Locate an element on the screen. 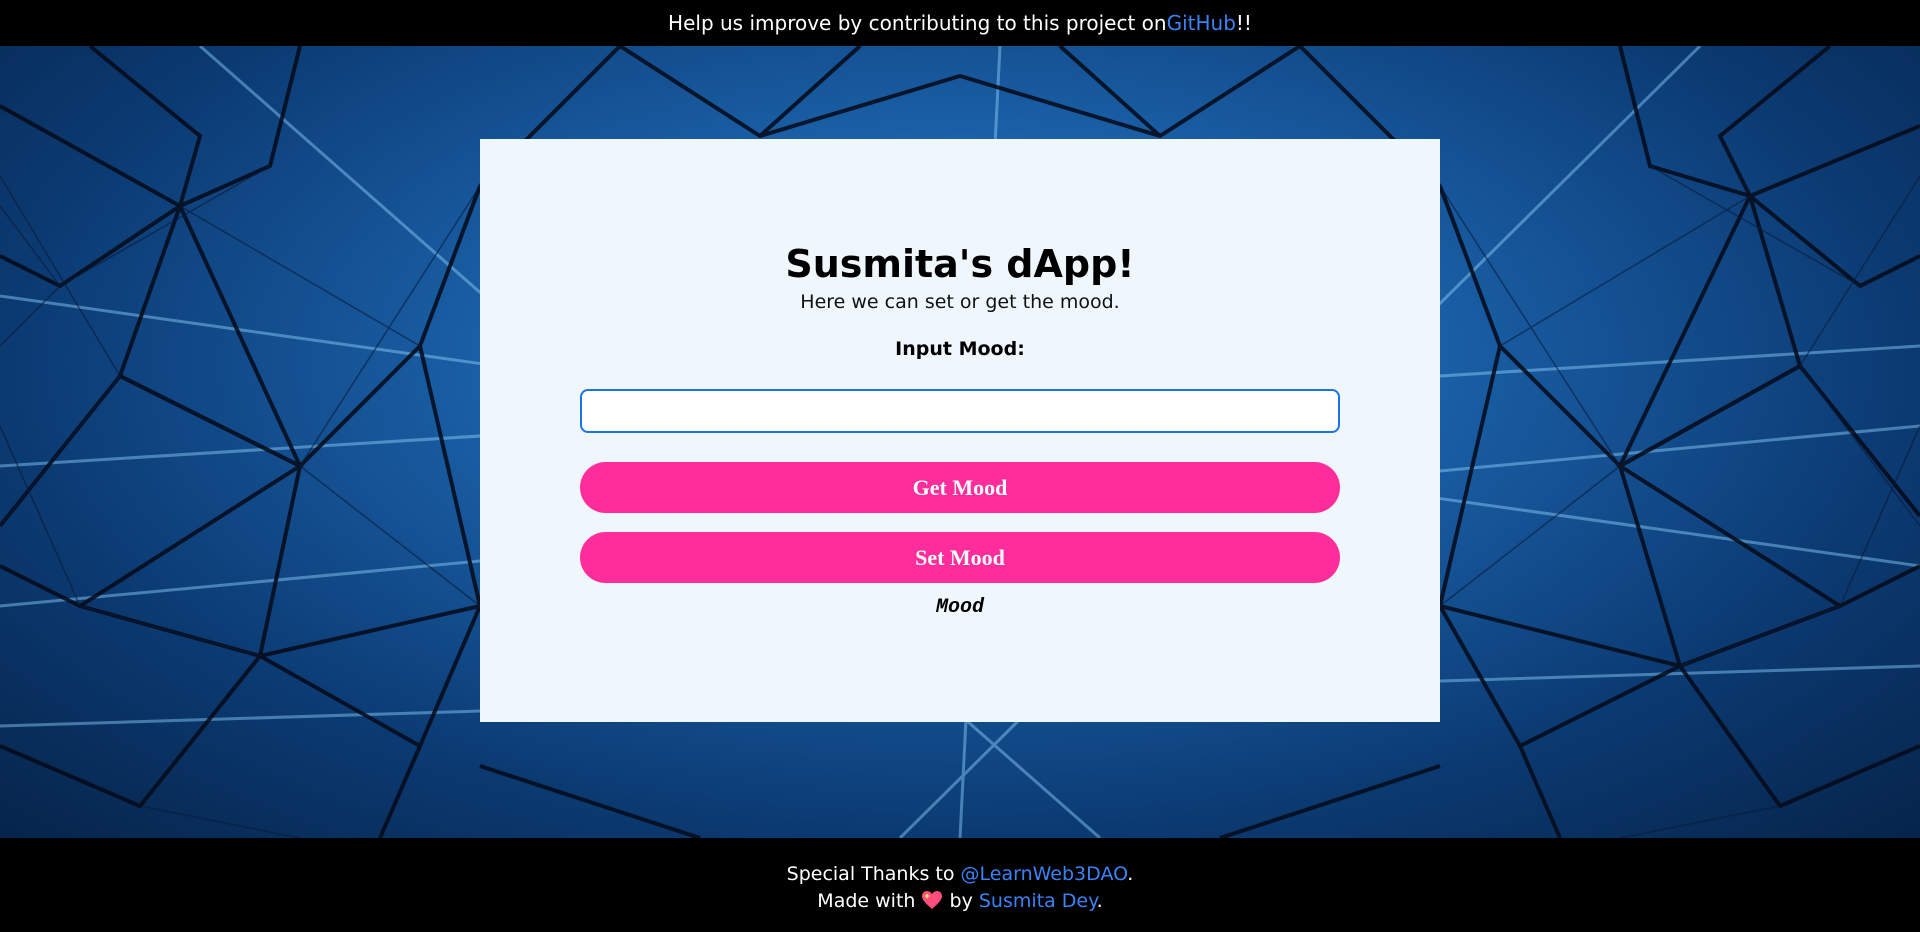 Image resolution: width=1920 pixels, height=932 pixels. made-by-text: by is located at coordinates (961, 901).